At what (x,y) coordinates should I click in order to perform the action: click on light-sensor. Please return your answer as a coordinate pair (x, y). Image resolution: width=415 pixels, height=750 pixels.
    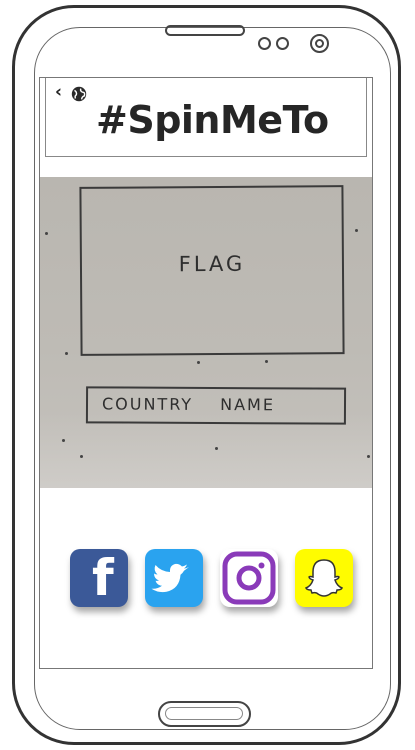
    Looking at the image, I should click on (282, 43).